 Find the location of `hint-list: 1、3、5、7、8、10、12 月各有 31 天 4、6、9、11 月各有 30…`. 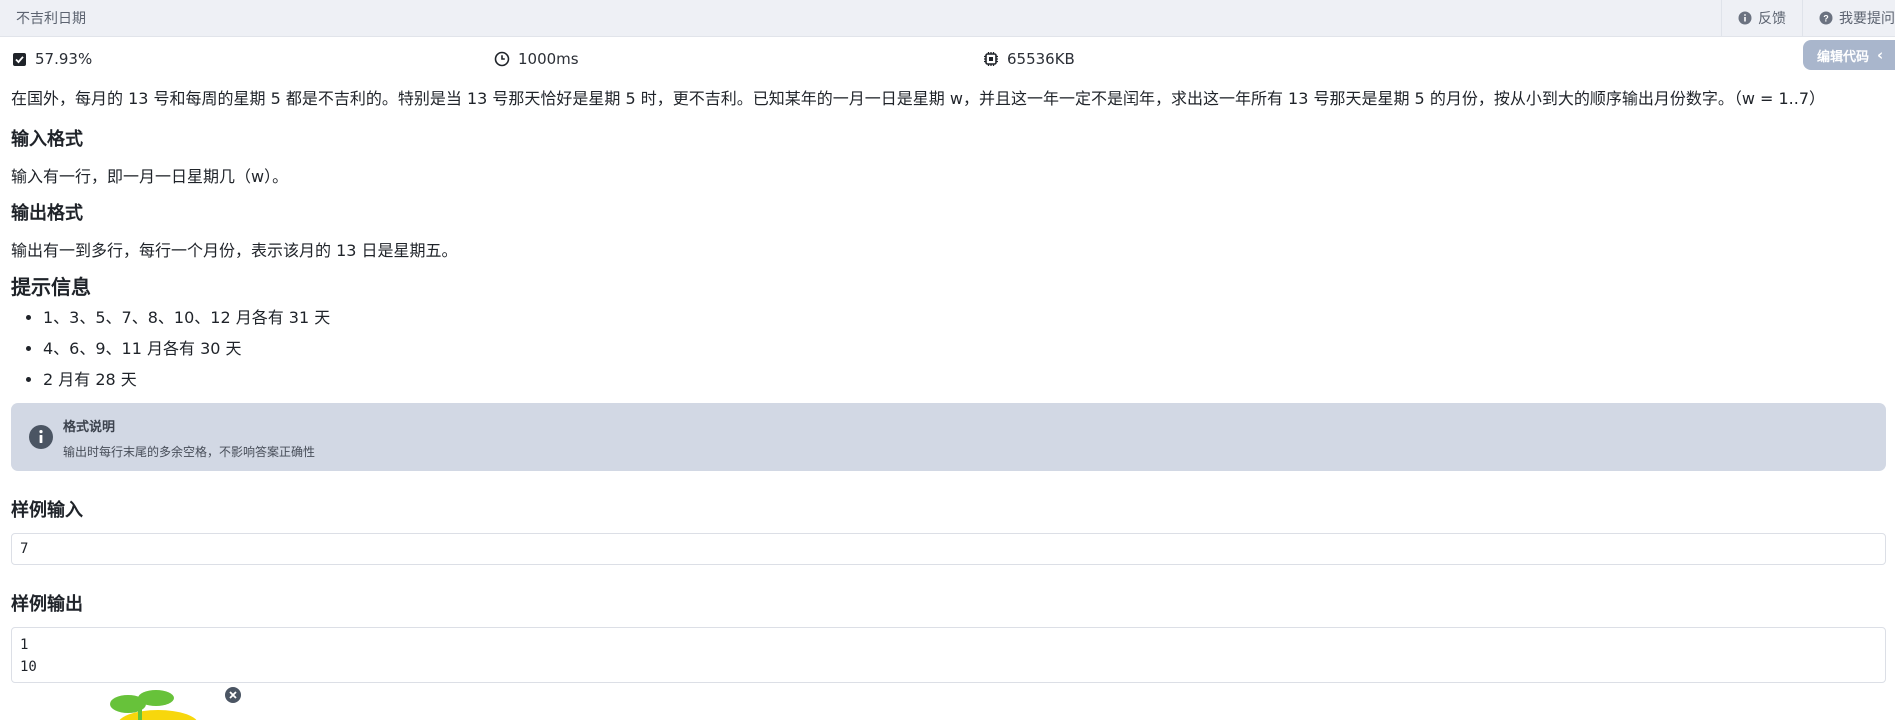

hint-list: 1、3、5、7、8、10、12 月各有 31 天 4、6、9、11 月各有 30… is located at coordinates (948, 348).